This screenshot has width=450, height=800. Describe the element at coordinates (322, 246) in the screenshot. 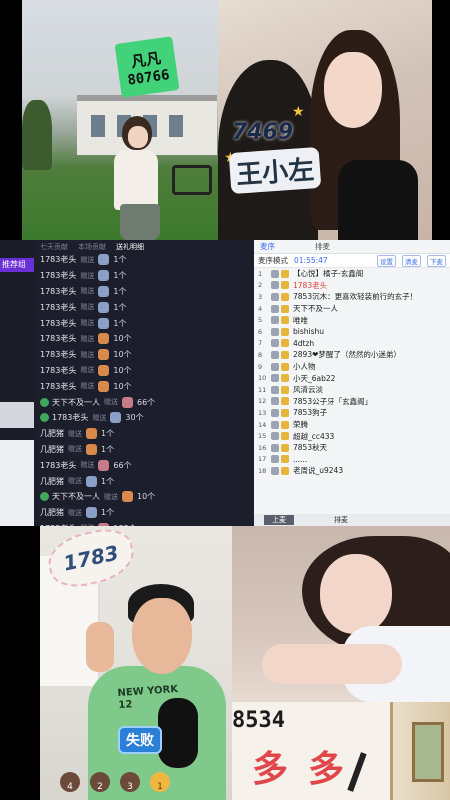

I see `tab-queue: 排麦` at that location.